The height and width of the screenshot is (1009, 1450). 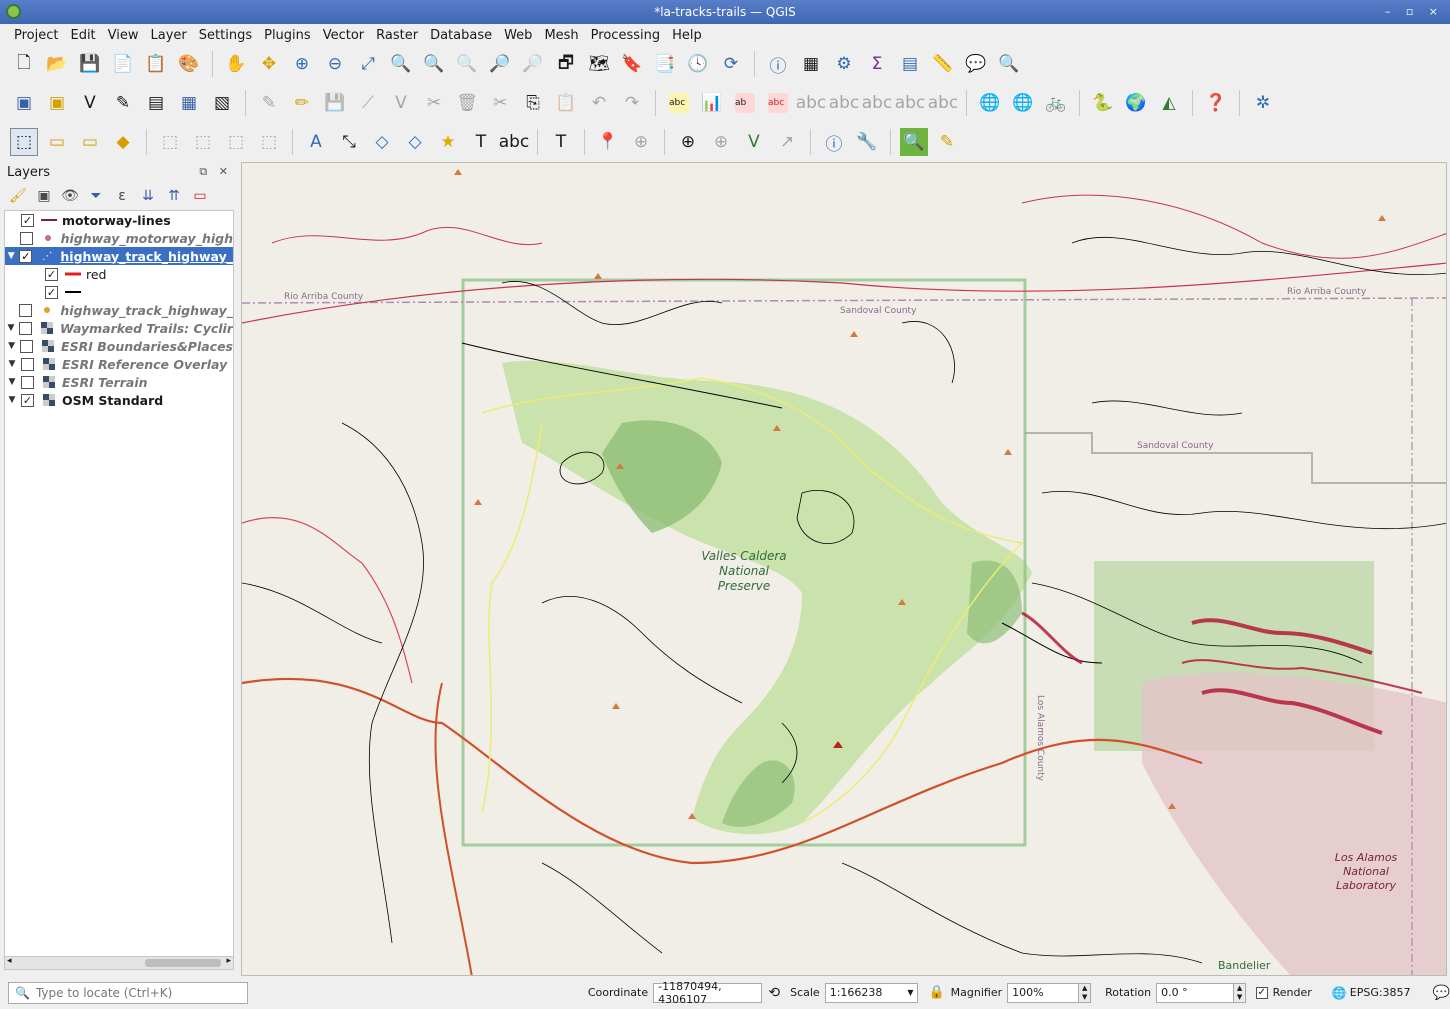 I want to click on show-bookmarks-icon: 📑, so click(x=665, y=64).